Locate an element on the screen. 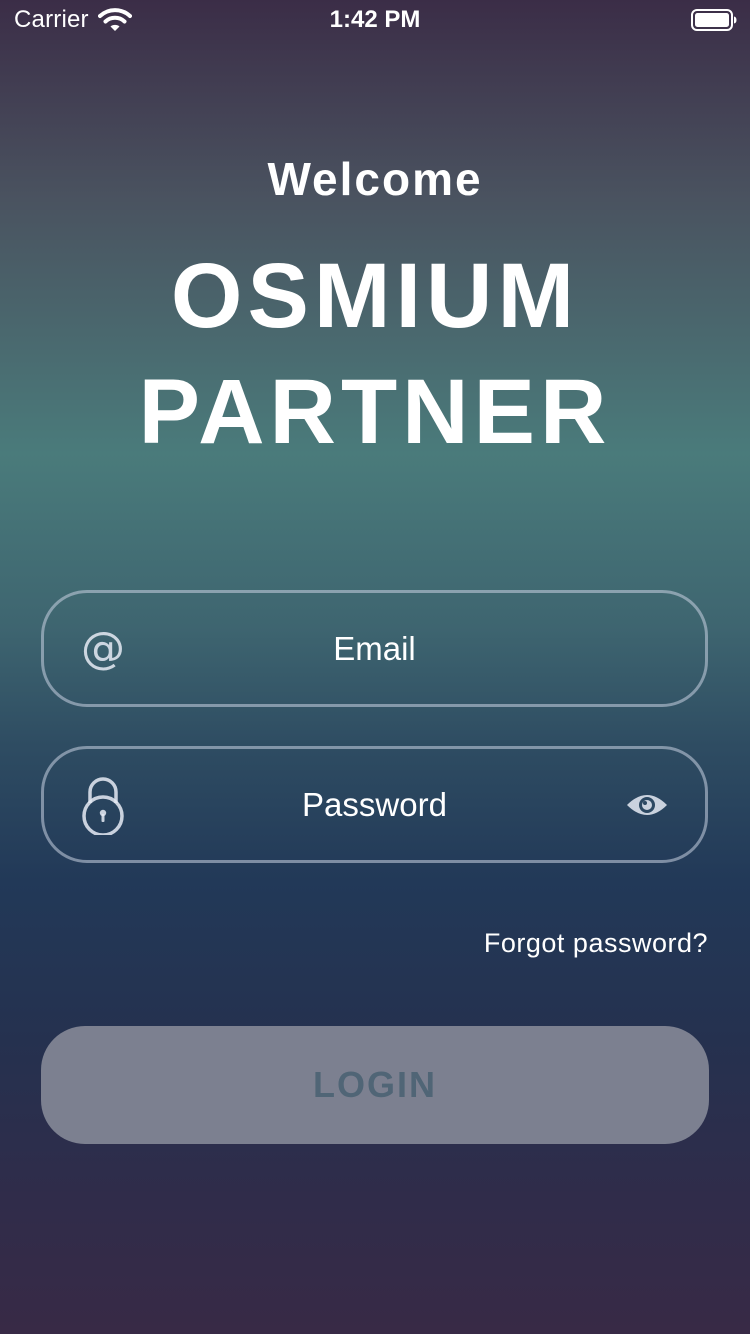 The width and height of the screenshot is (750, 1334). email-input is located at coordinates (374, 648).